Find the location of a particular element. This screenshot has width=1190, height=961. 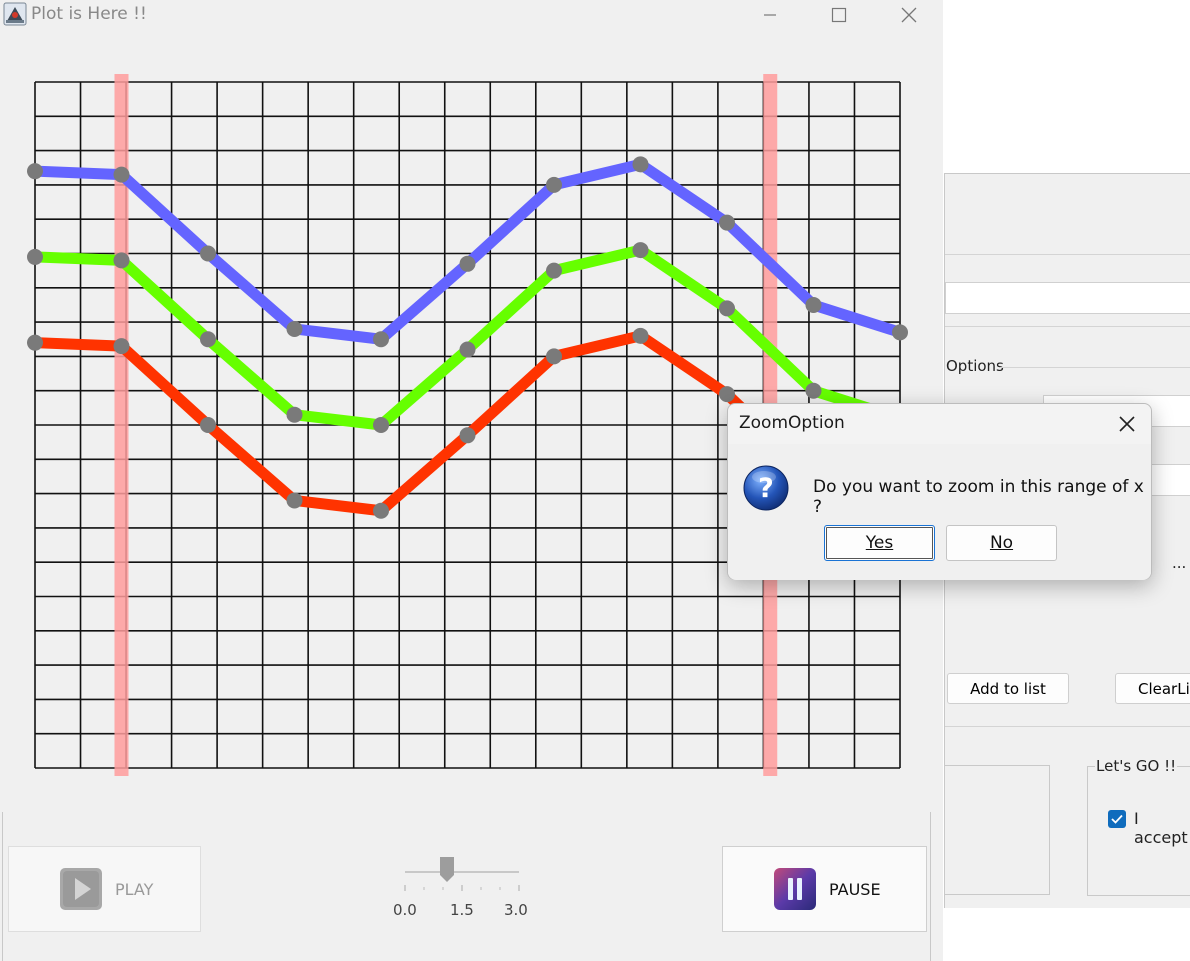

pause-label: PAUSE is located at coordinates (855, 889).